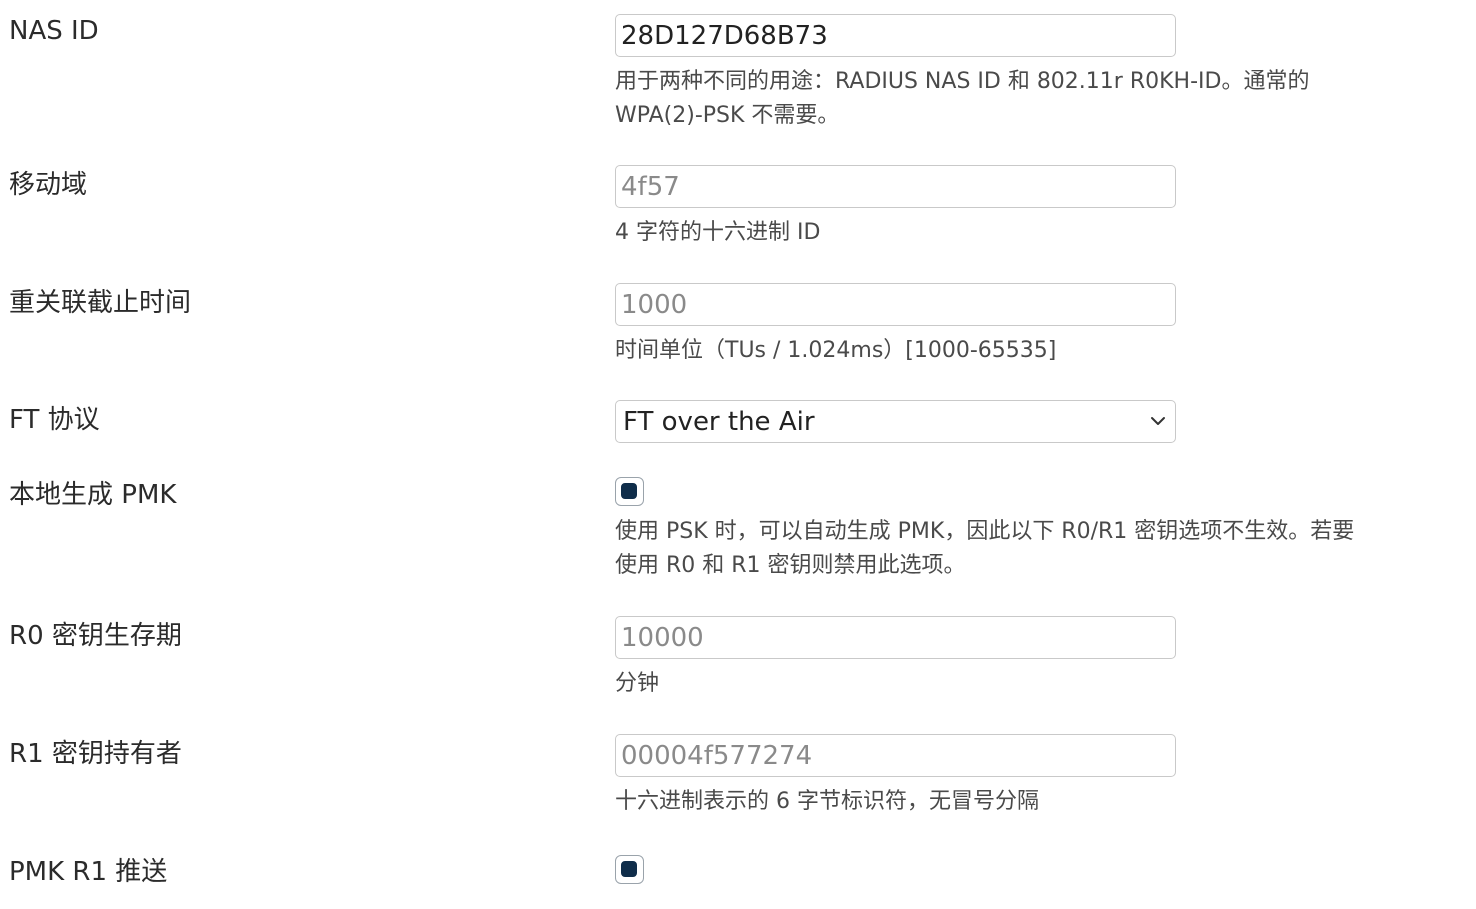 Image resolution: width=1476 pixels, height=909 pixels. Describe the element at coordinates (54, 420) in the screenshot. I see `ft-protocol-label: FT 协议` at that location.